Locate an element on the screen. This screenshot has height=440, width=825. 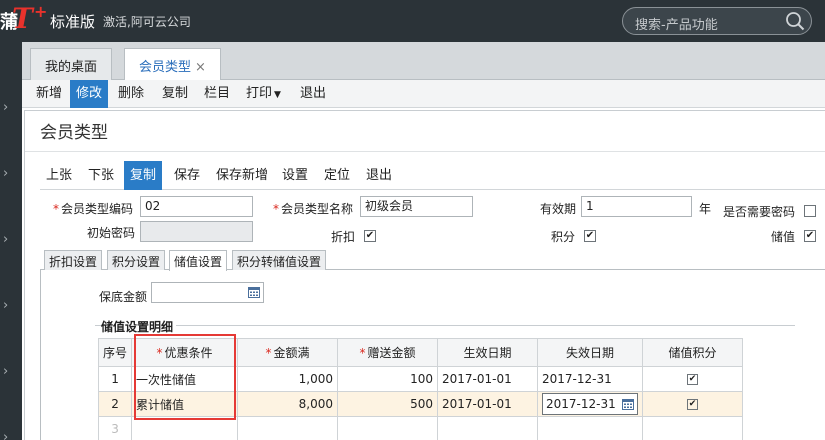
tab-label: 会员类型 is located at coordinates (165, 67).